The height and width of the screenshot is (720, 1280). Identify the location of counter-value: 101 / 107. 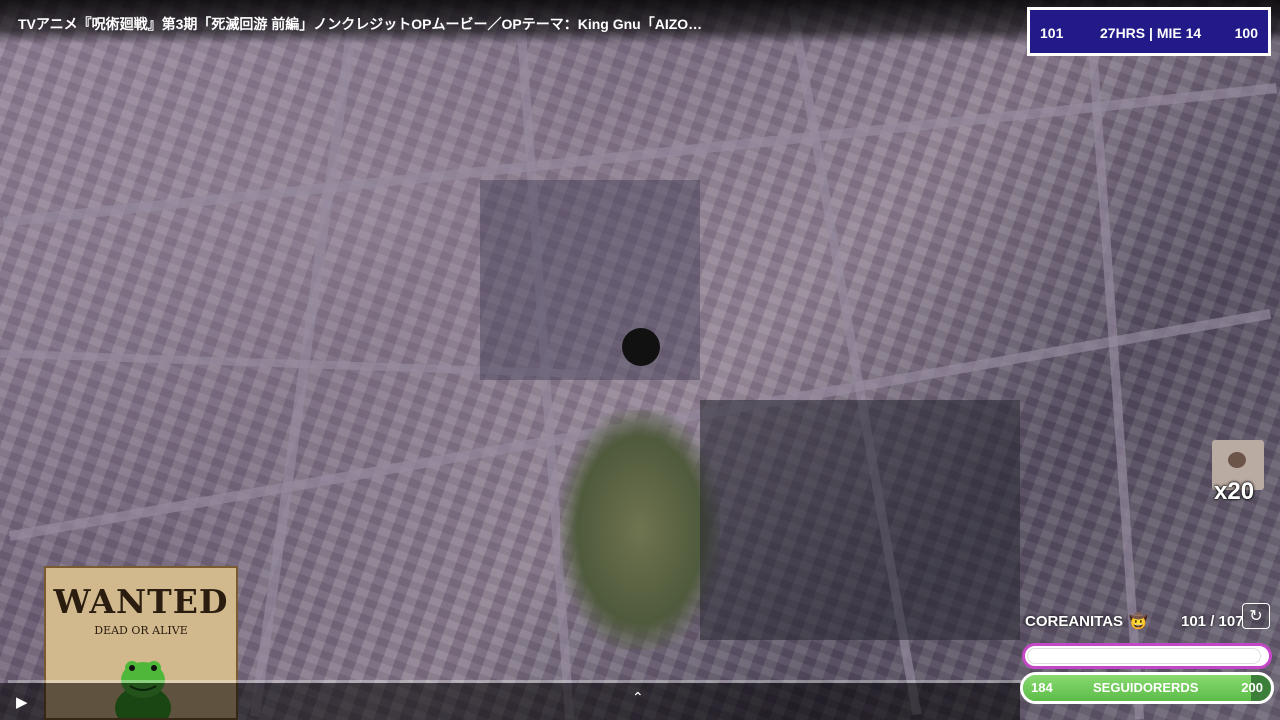
(1212, 621).